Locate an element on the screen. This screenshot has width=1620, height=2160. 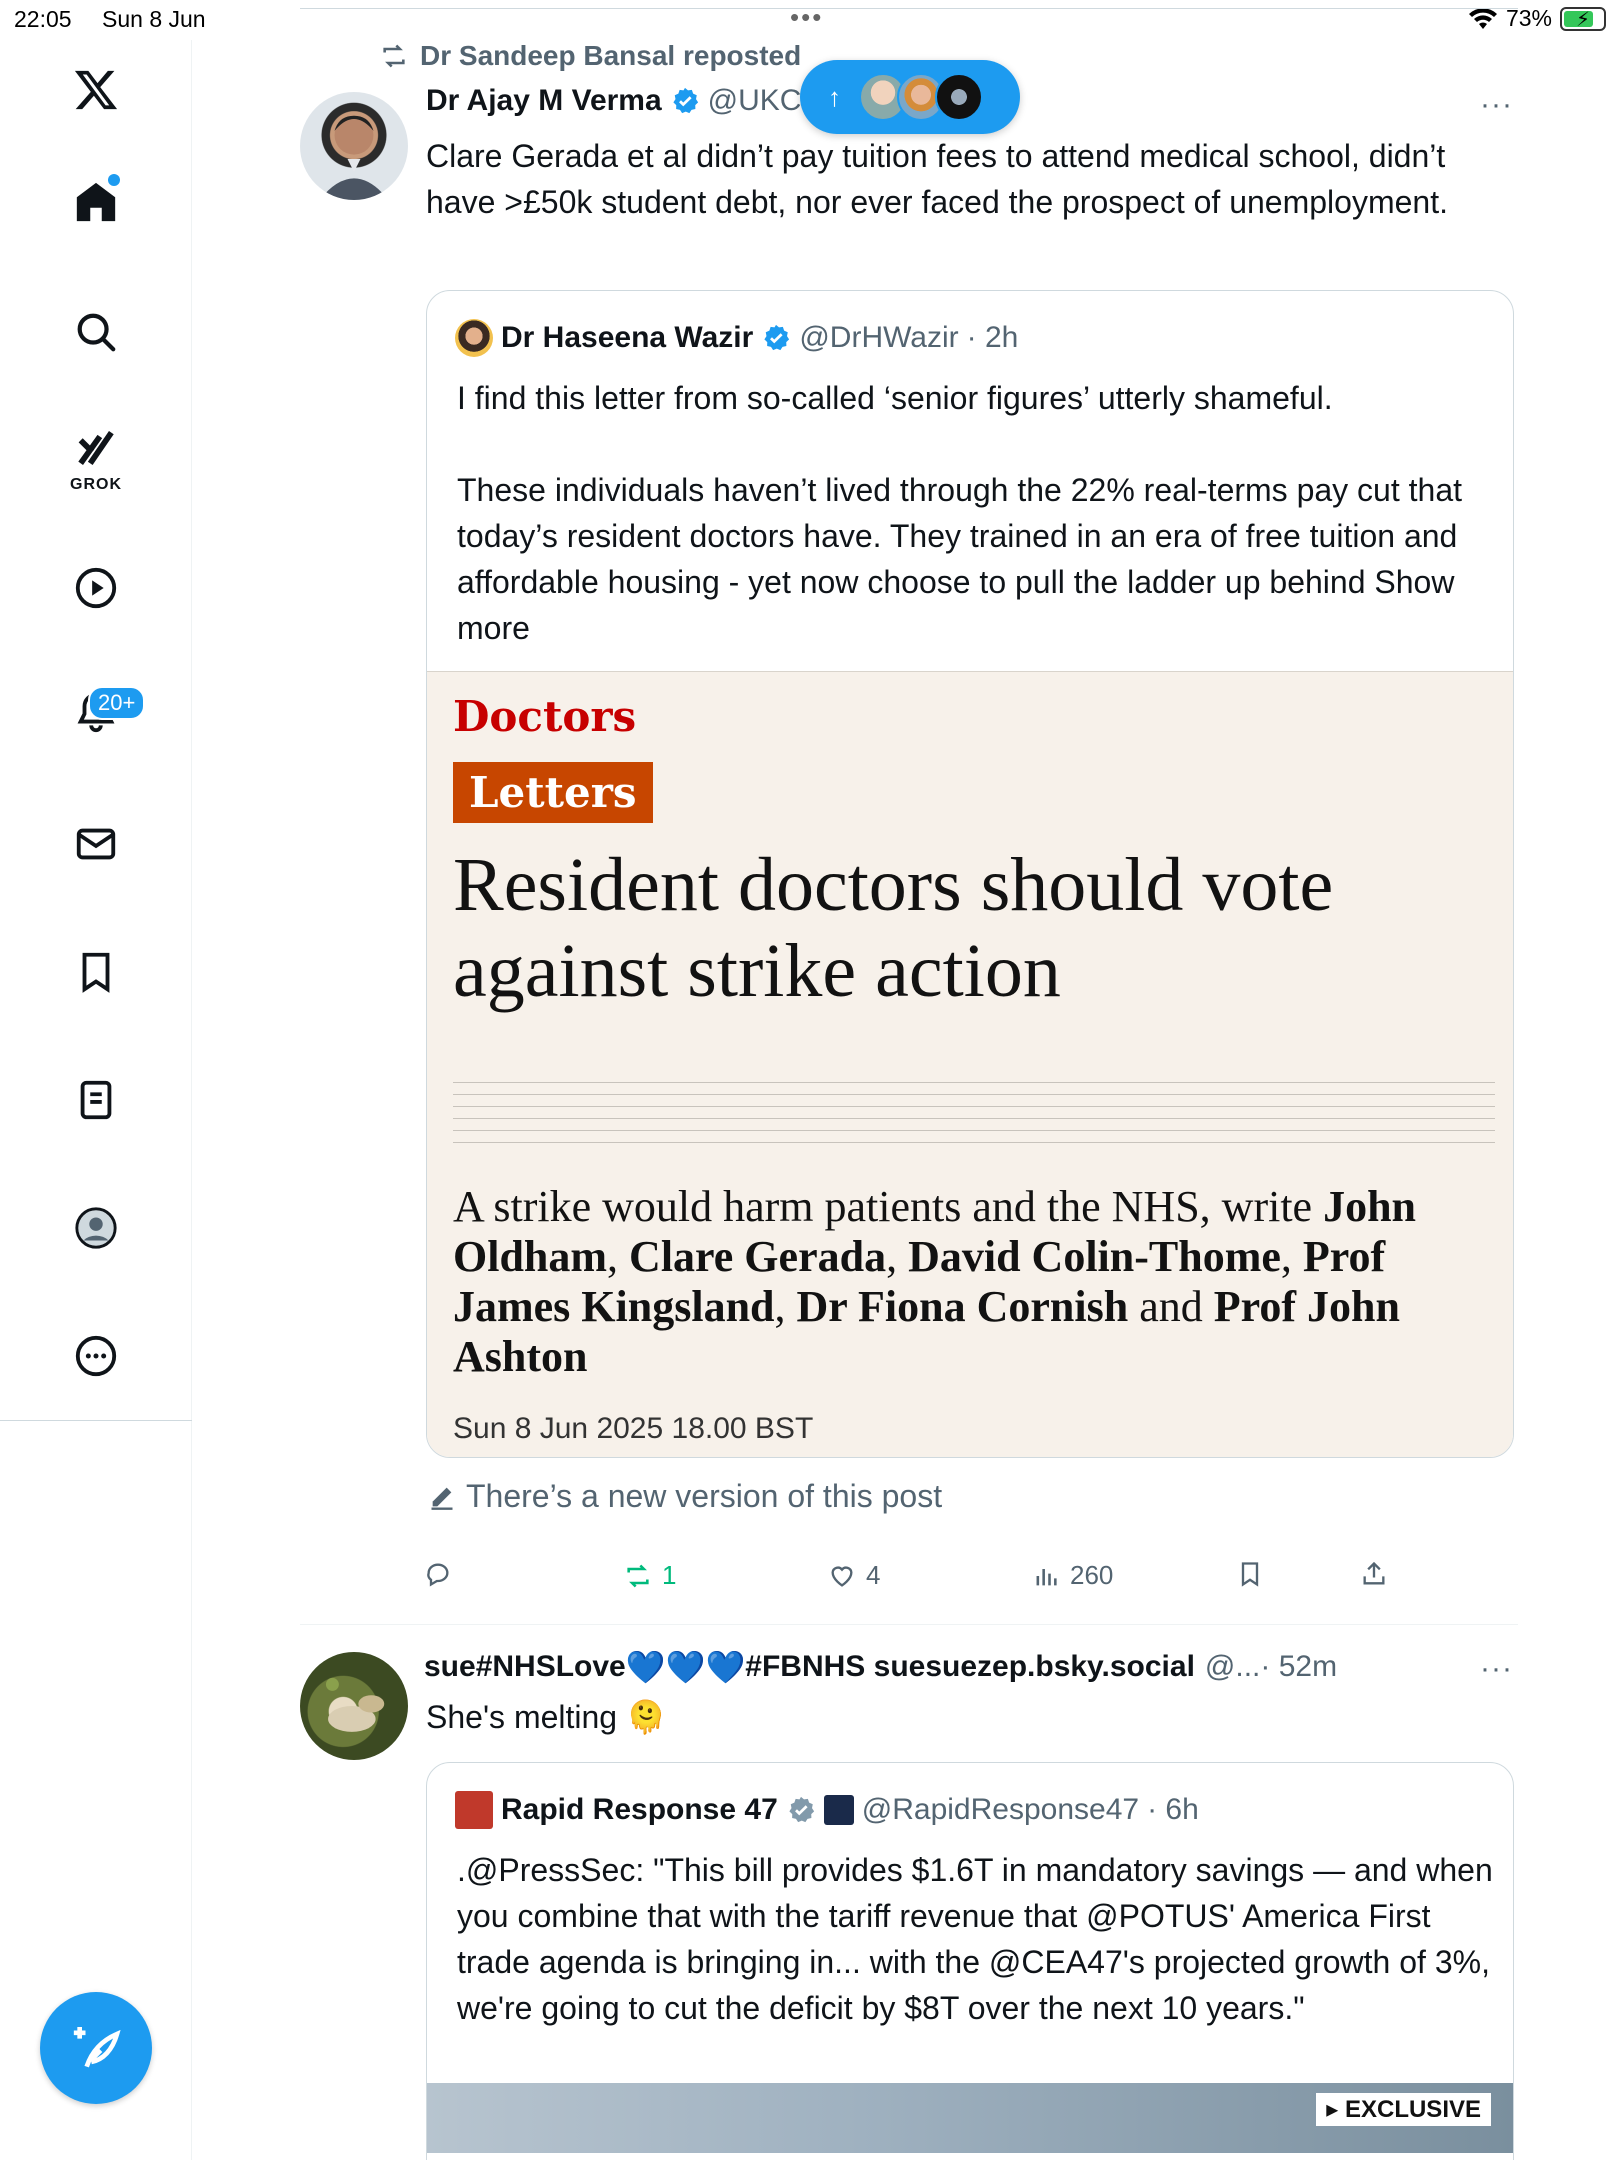
status-right: 73% ⚡ is located at coordinates (1537, 18).